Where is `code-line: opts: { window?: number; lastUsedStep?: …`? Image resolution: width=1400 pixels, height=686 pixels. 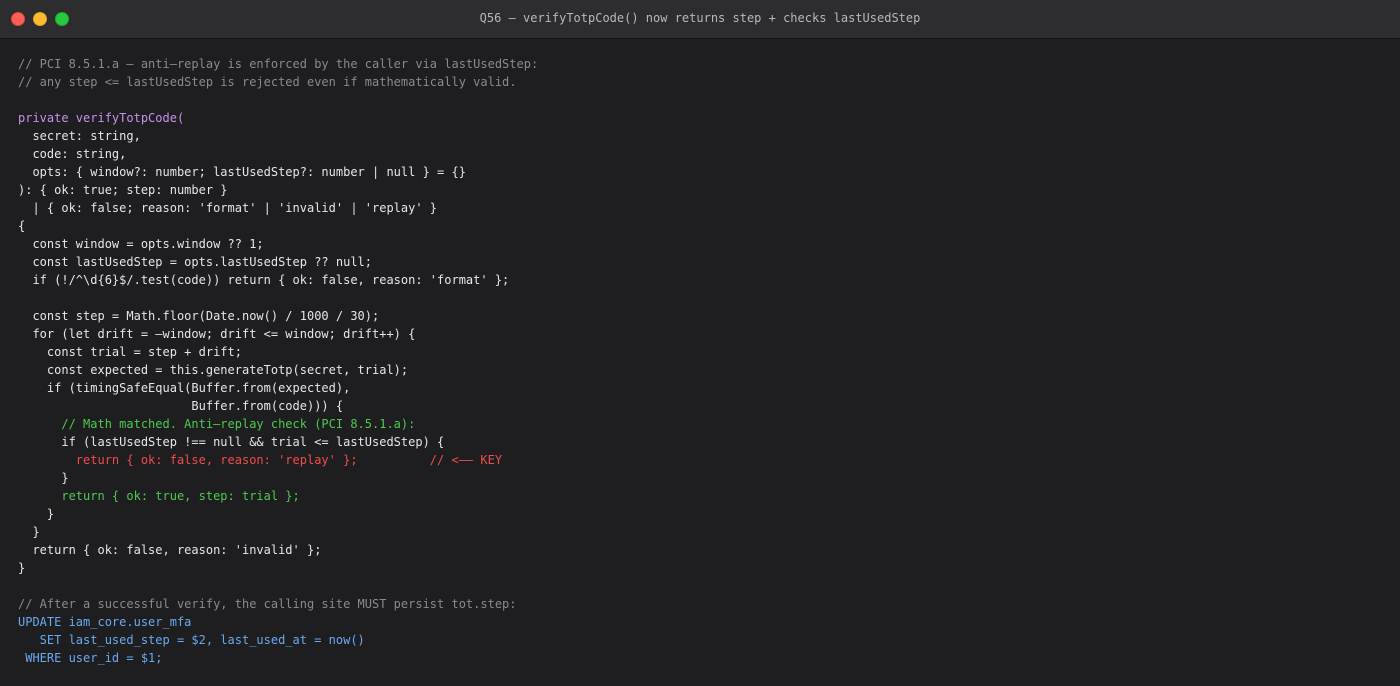
code-line: opts: { window?: number; lastUsedStep?: … is located at coordinates (242, 172).